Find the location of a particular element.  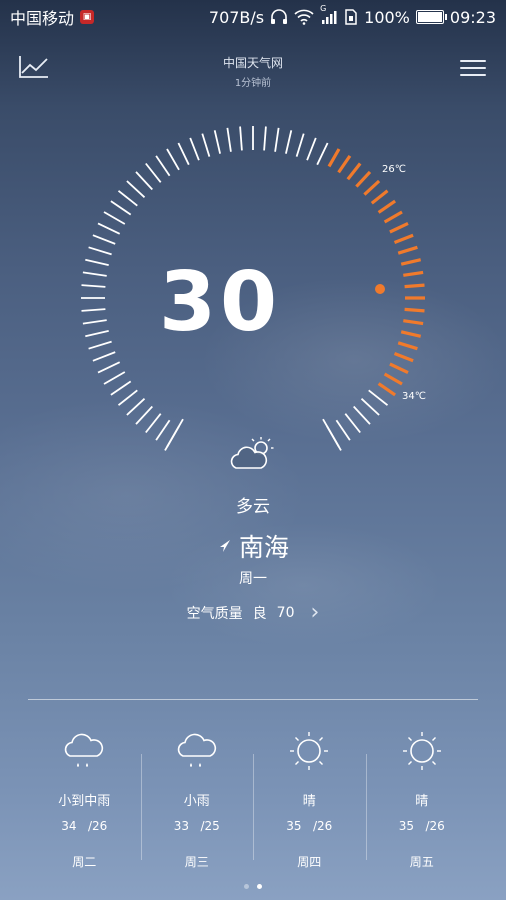

battery-percent: 100% is located at coordinates (387, 17).